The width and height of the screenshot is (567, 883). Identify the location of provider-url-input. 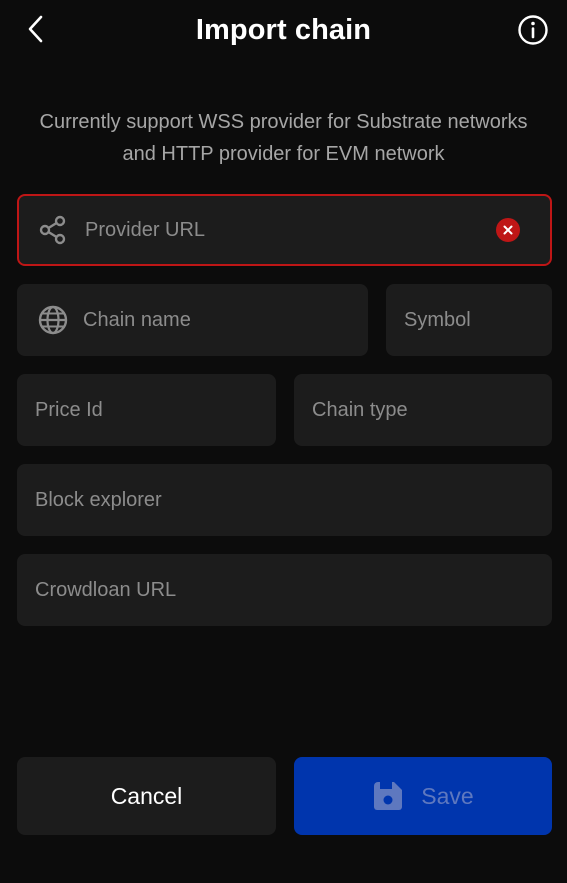
(290, 230).